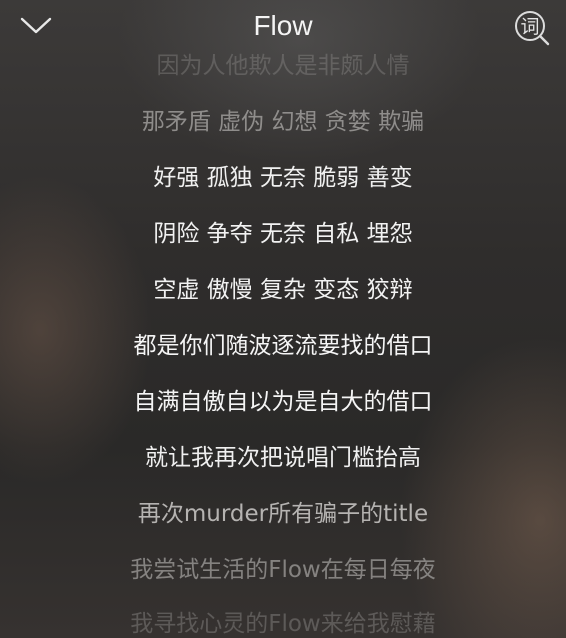 This screenshot has height=638, width=566. Describe the element at coordinates (283, 234) in the screenshot. I see `lyric-line: 阴险 争夺 无奈 自私 埋怨` at that location.